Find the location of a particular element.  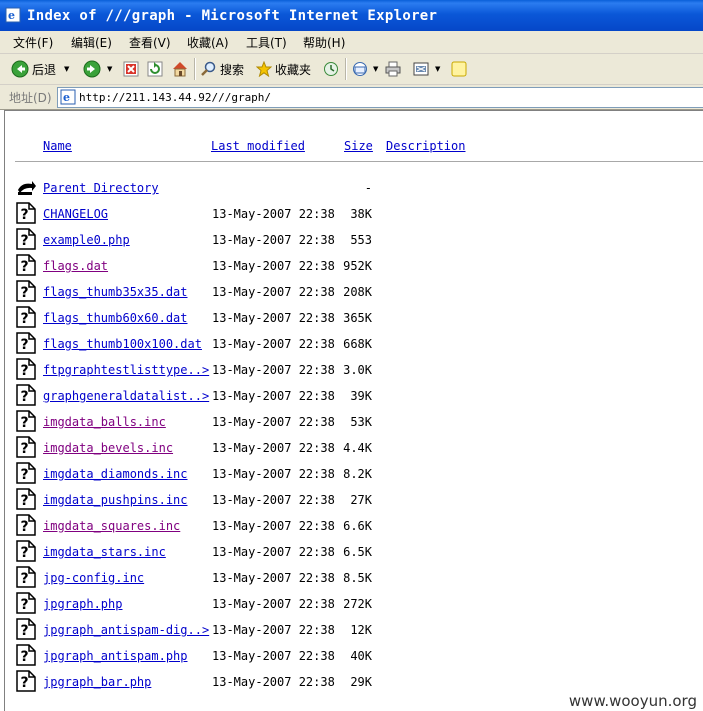

menu-file: 文件(F) is located at coordinates (33, 42).